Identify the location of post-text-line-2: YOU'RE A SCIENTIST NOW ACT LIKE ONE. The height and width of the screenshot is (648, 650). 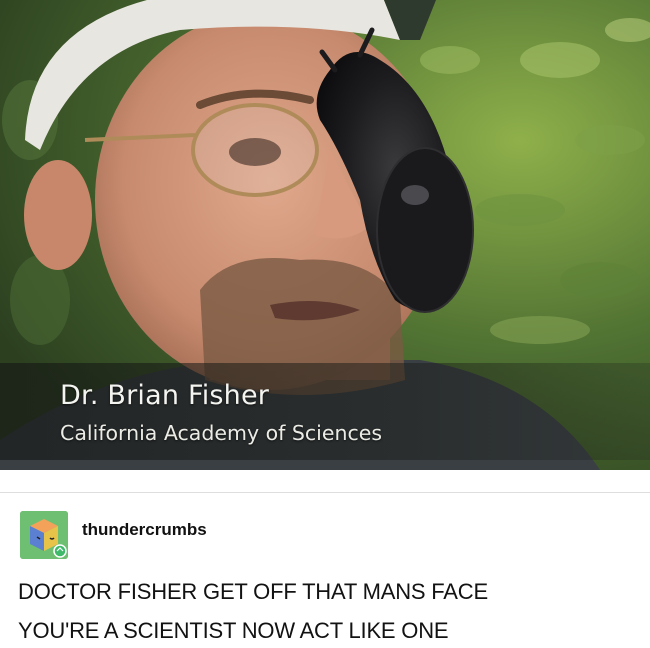
(233, 630).